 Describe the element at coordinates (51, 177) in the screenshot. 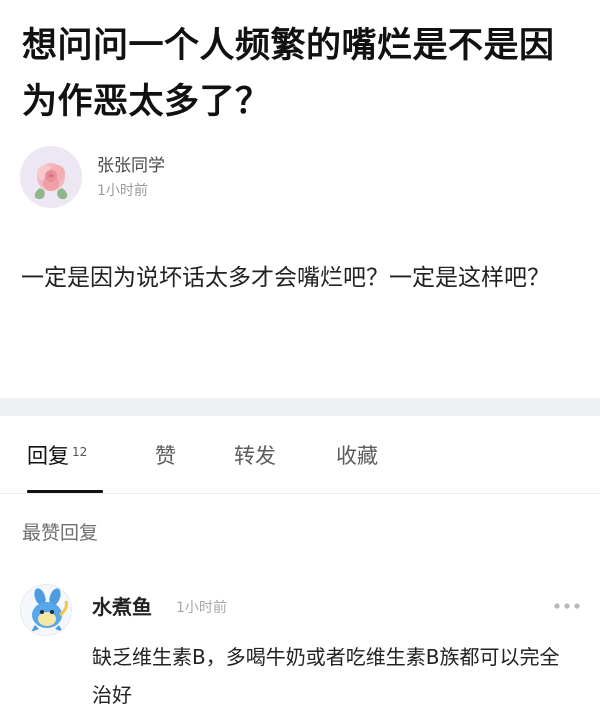

I see `rose-avatar-icon` at that location.